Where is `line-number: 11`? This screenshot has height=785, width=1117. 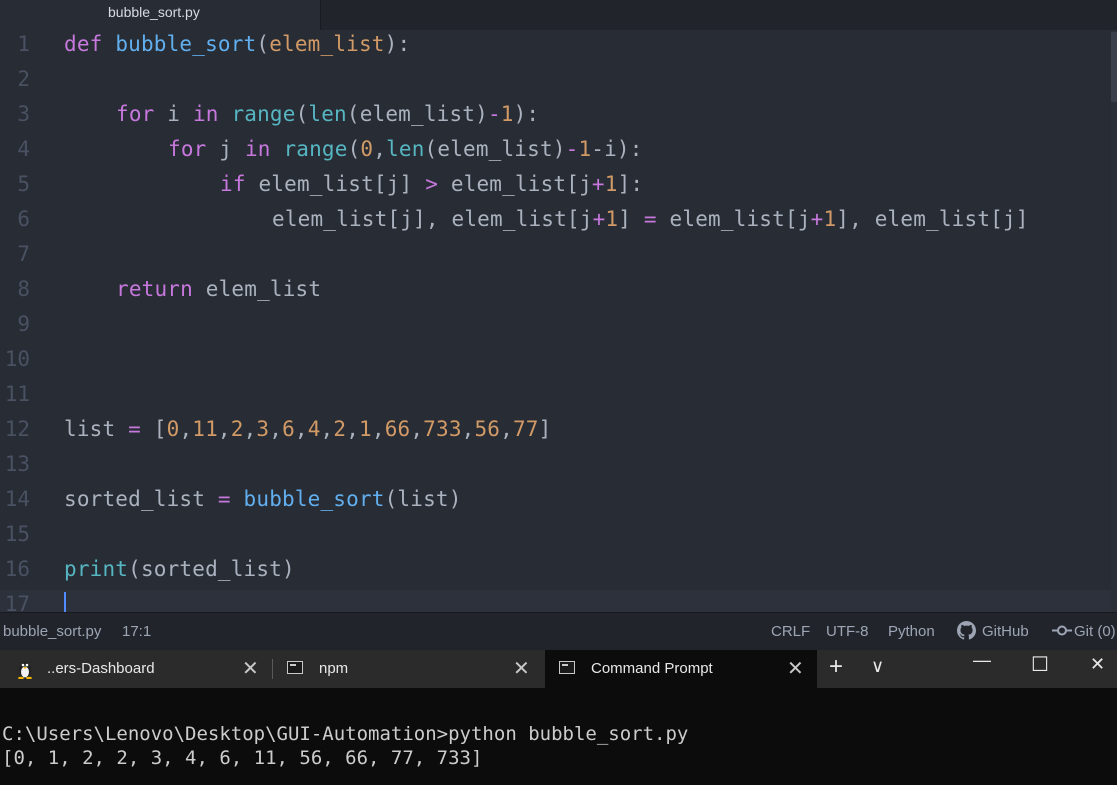
line-number: 11 is located at coordinates (17, 394).